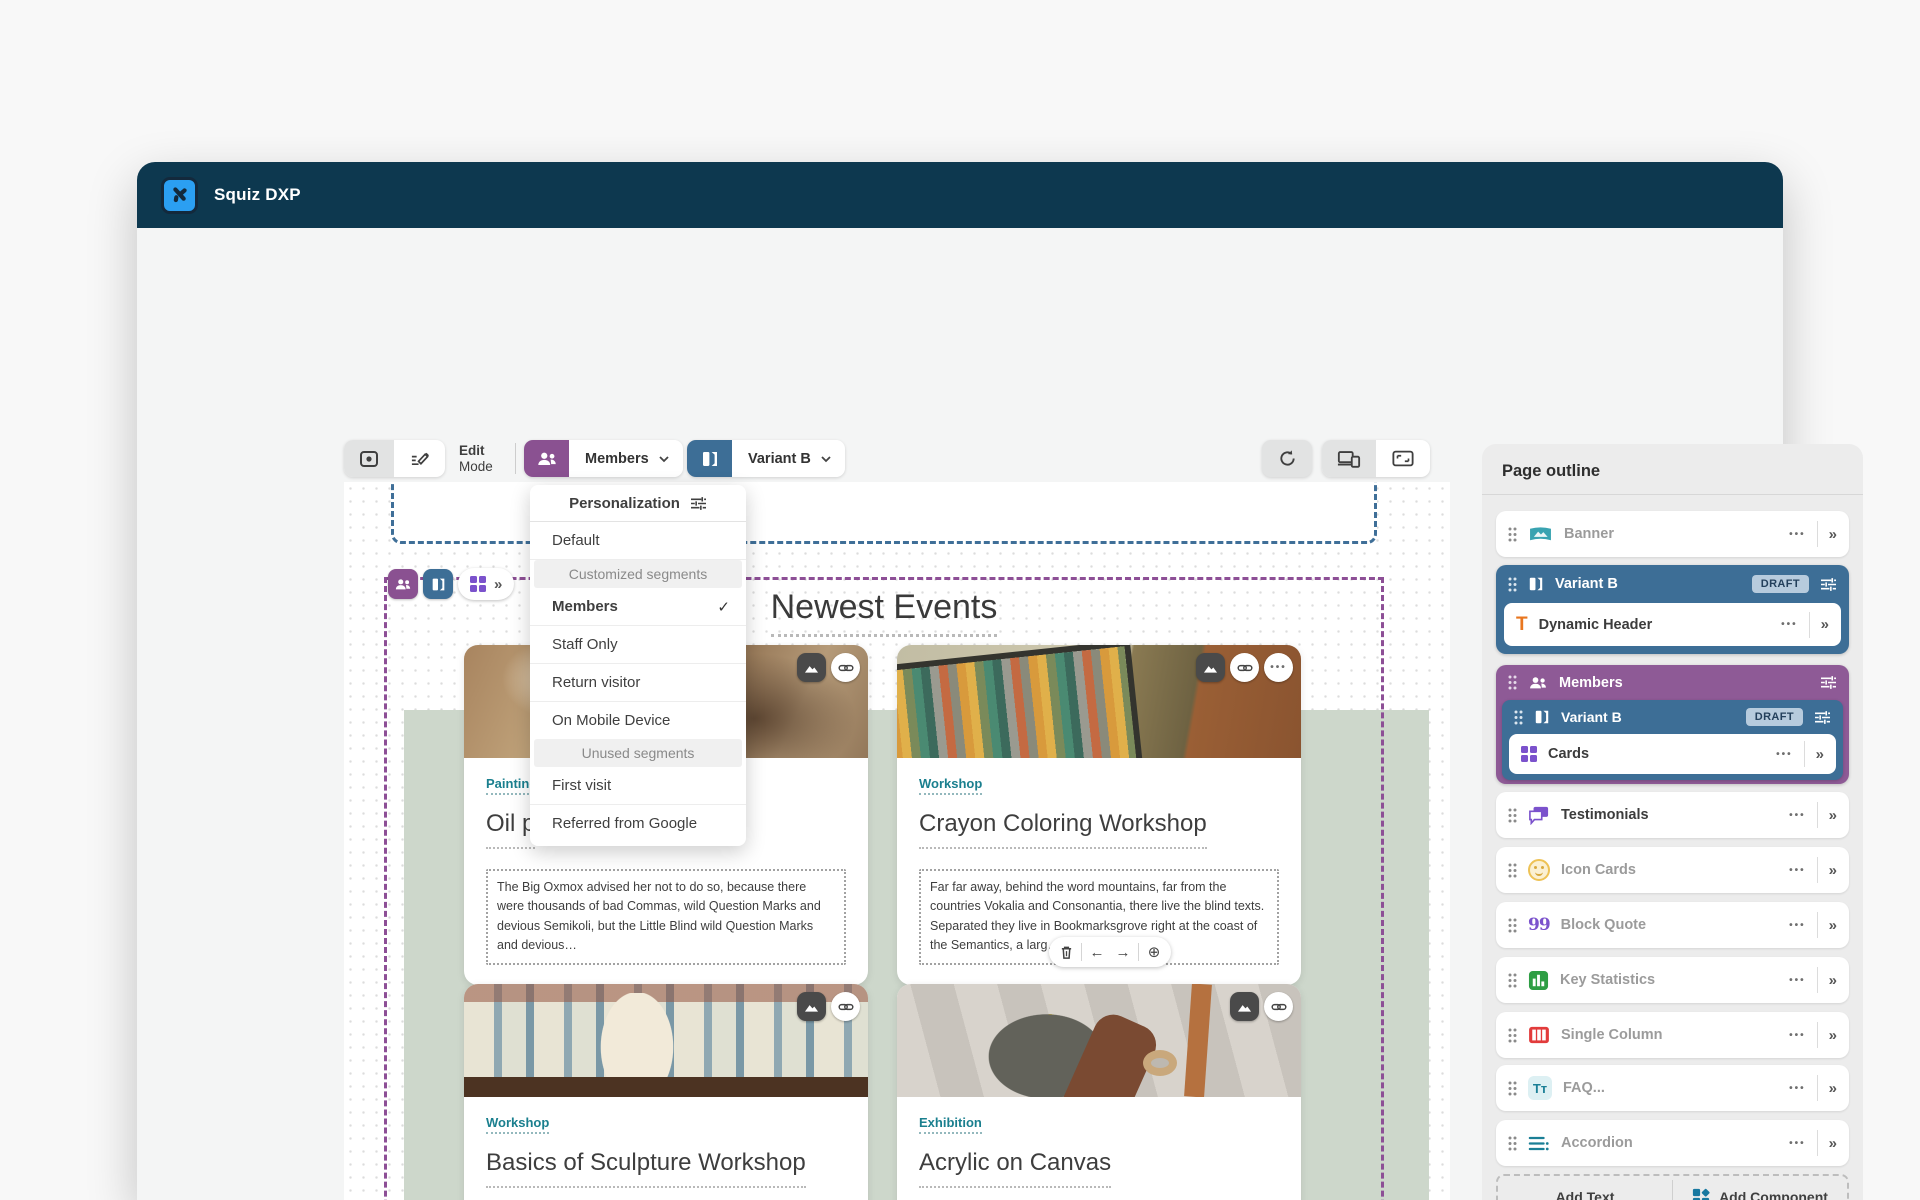 This screenshot has height=1200, width=1920. Describe the element at coordinates (638, 683) in the screenshot. I see `menu-item-return-visitor: Return visitor` at that location.